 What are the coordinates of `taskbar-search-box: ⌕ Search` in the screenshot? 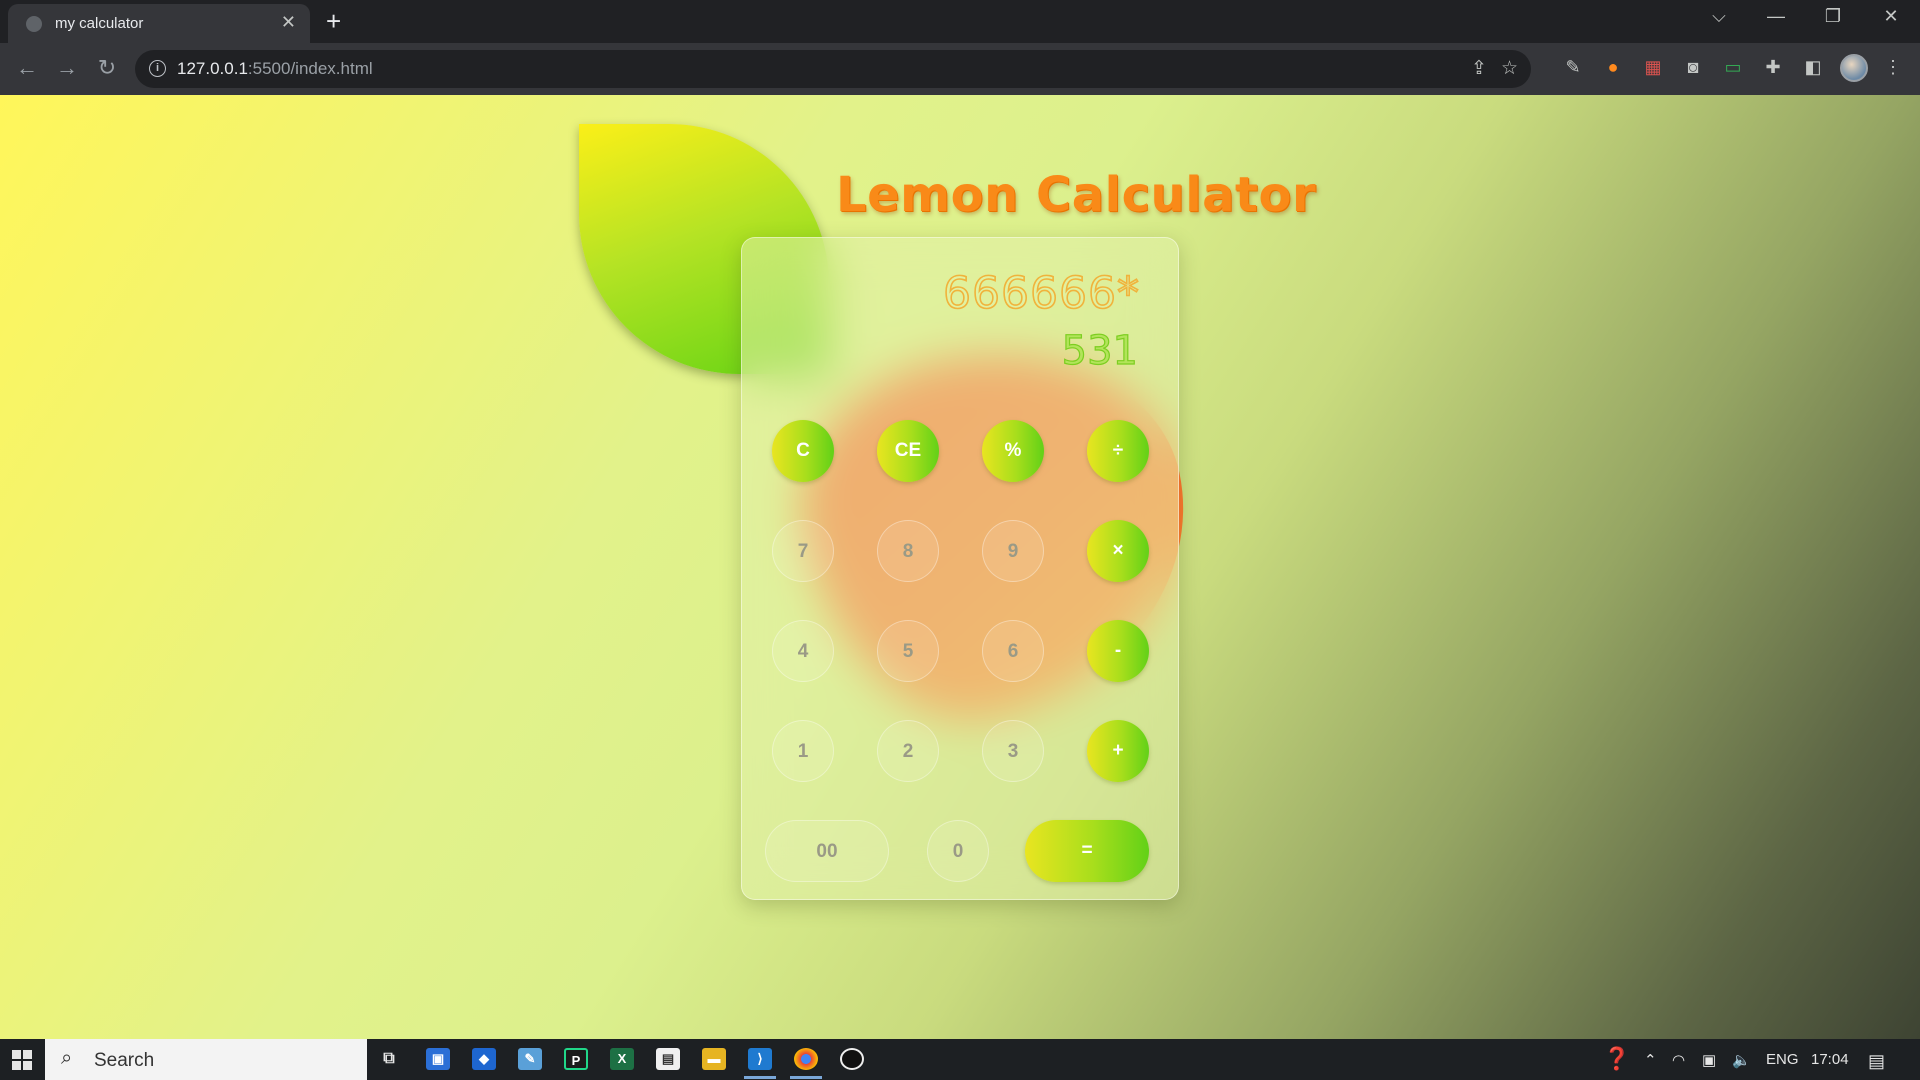 It's located at (206, 1059).